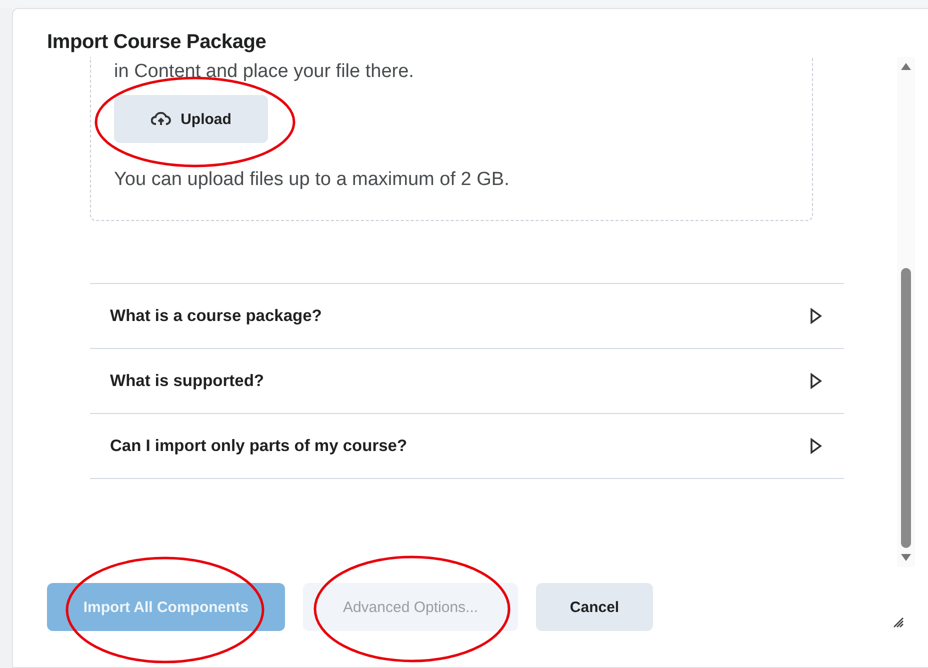  Describe the element at coordinates (467, 446) in the screenshot. I see `faq-item: Can I import only parts of my course?` at that location.